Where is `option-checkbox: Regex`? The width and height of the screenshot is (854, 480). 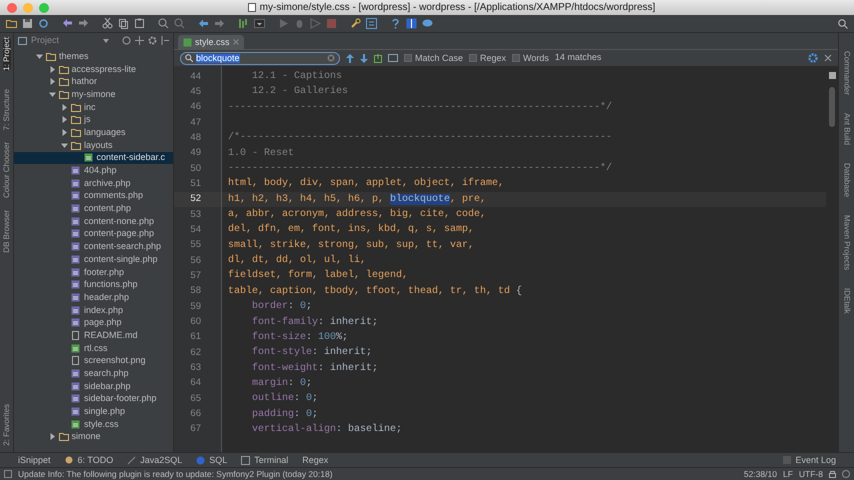 option-checkbox: Regex is located at coordinates (487, 58).